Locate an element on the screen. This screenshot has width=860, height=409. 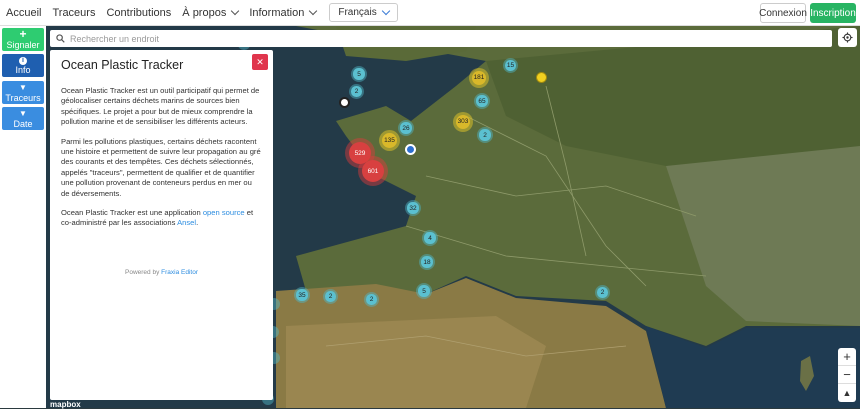
zoom-controls: + − ▲ is located at coordinates (847, 375).